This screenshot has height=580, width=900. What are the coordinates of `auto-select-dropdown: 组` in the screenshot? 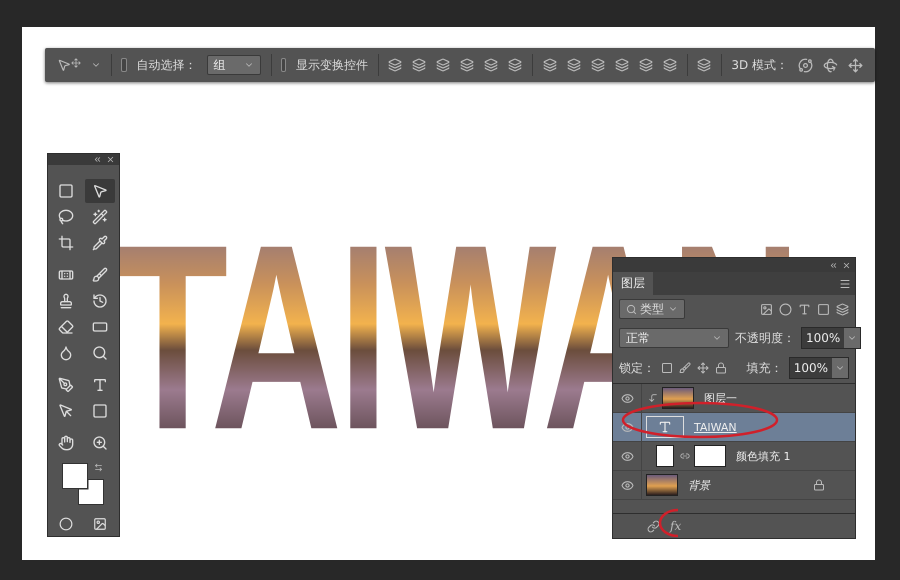 It's located at (233, 65).